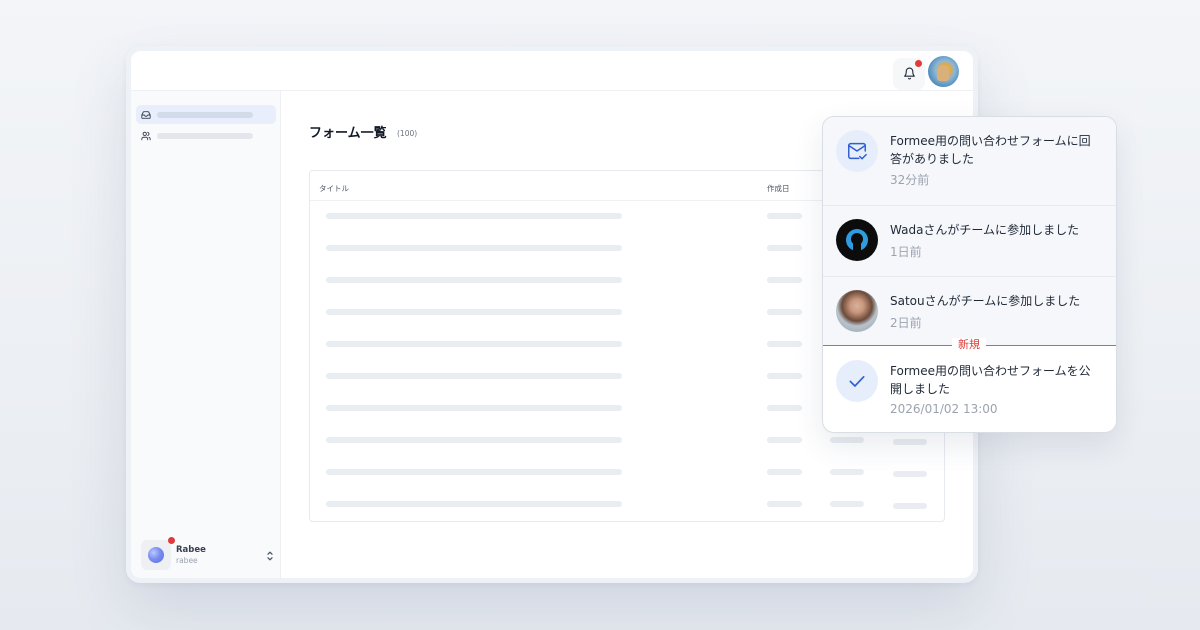  Describe the element at coordinates (985, 230) in the screenshot. I see `notification-text: Wadaさんがチームに参加しました` at that location.